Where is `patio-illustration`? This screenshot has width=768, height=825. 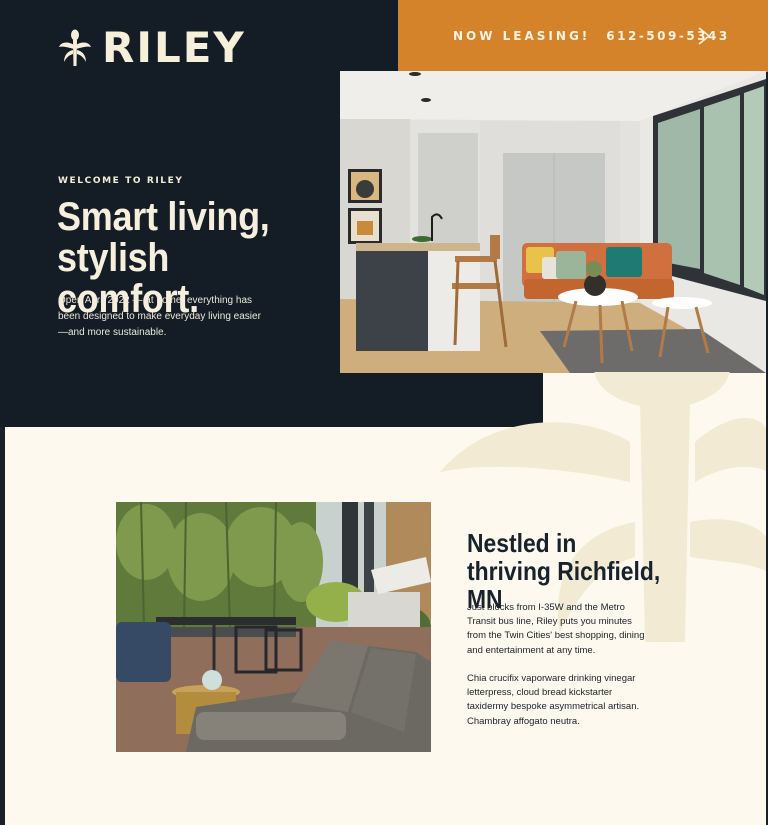 patio-illustration is located at coordinates (273, 627).